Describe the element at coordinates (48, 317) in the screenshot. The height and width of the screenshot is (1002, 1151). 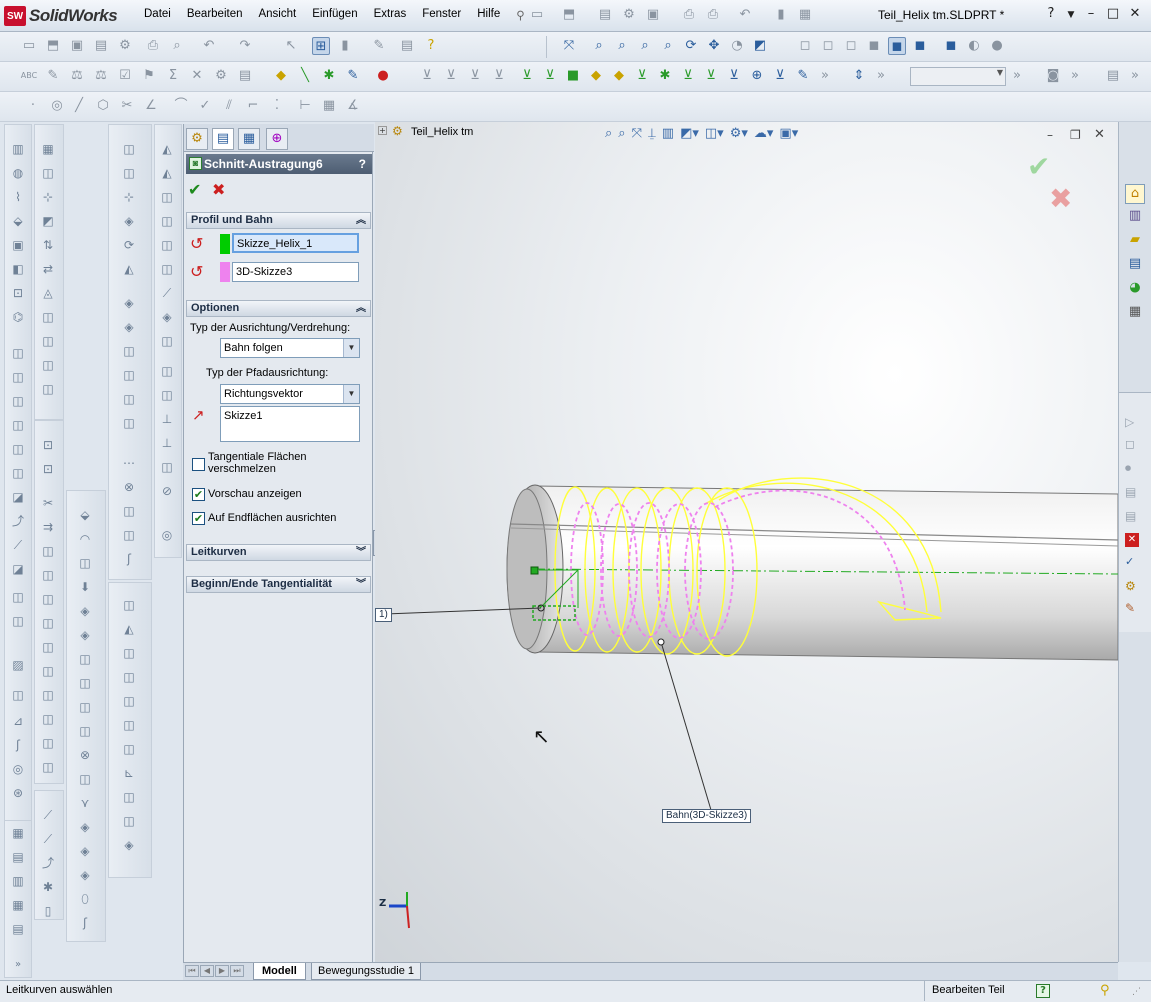
I see `sketch-tool-8-icon: ◫` at that location.